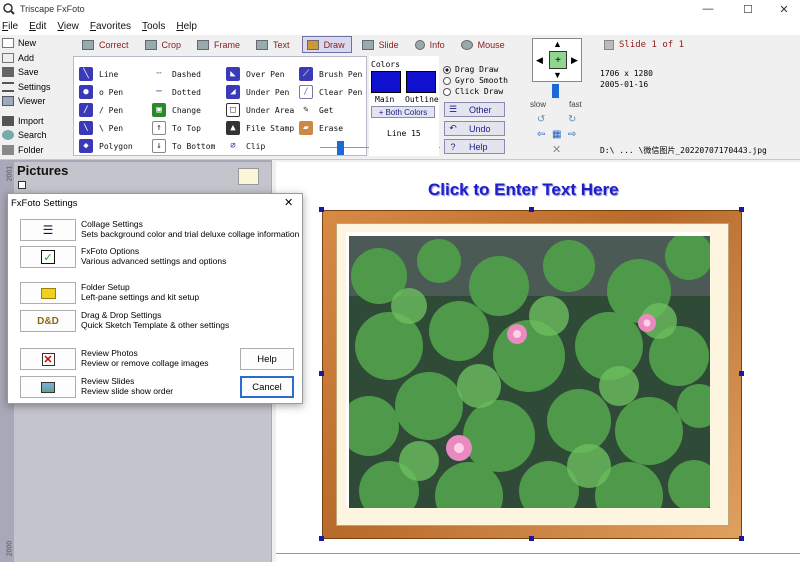 The image size is (800, 562). I want to click on tab-frame: Frame, so click(219, 44).